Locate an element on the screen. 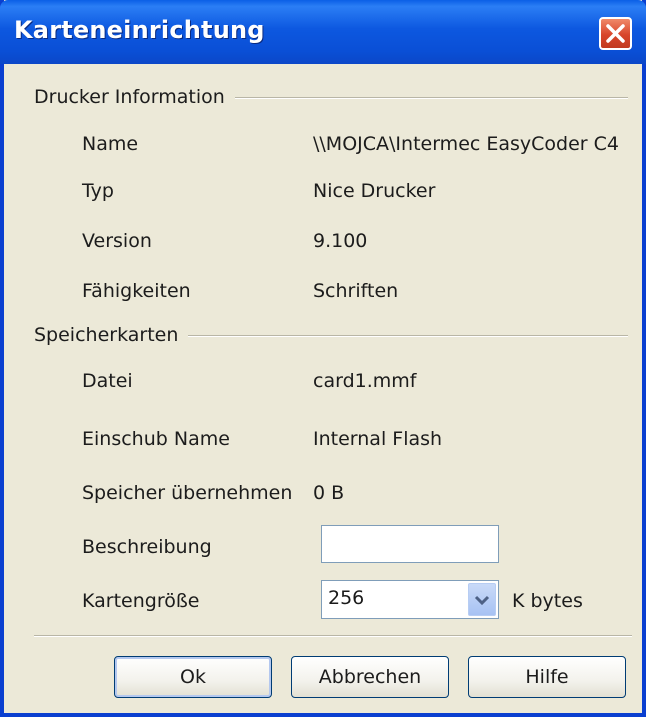 The image size is (646, 717). card-group-title: Speicherkarten is located at coordinates (111, 335).